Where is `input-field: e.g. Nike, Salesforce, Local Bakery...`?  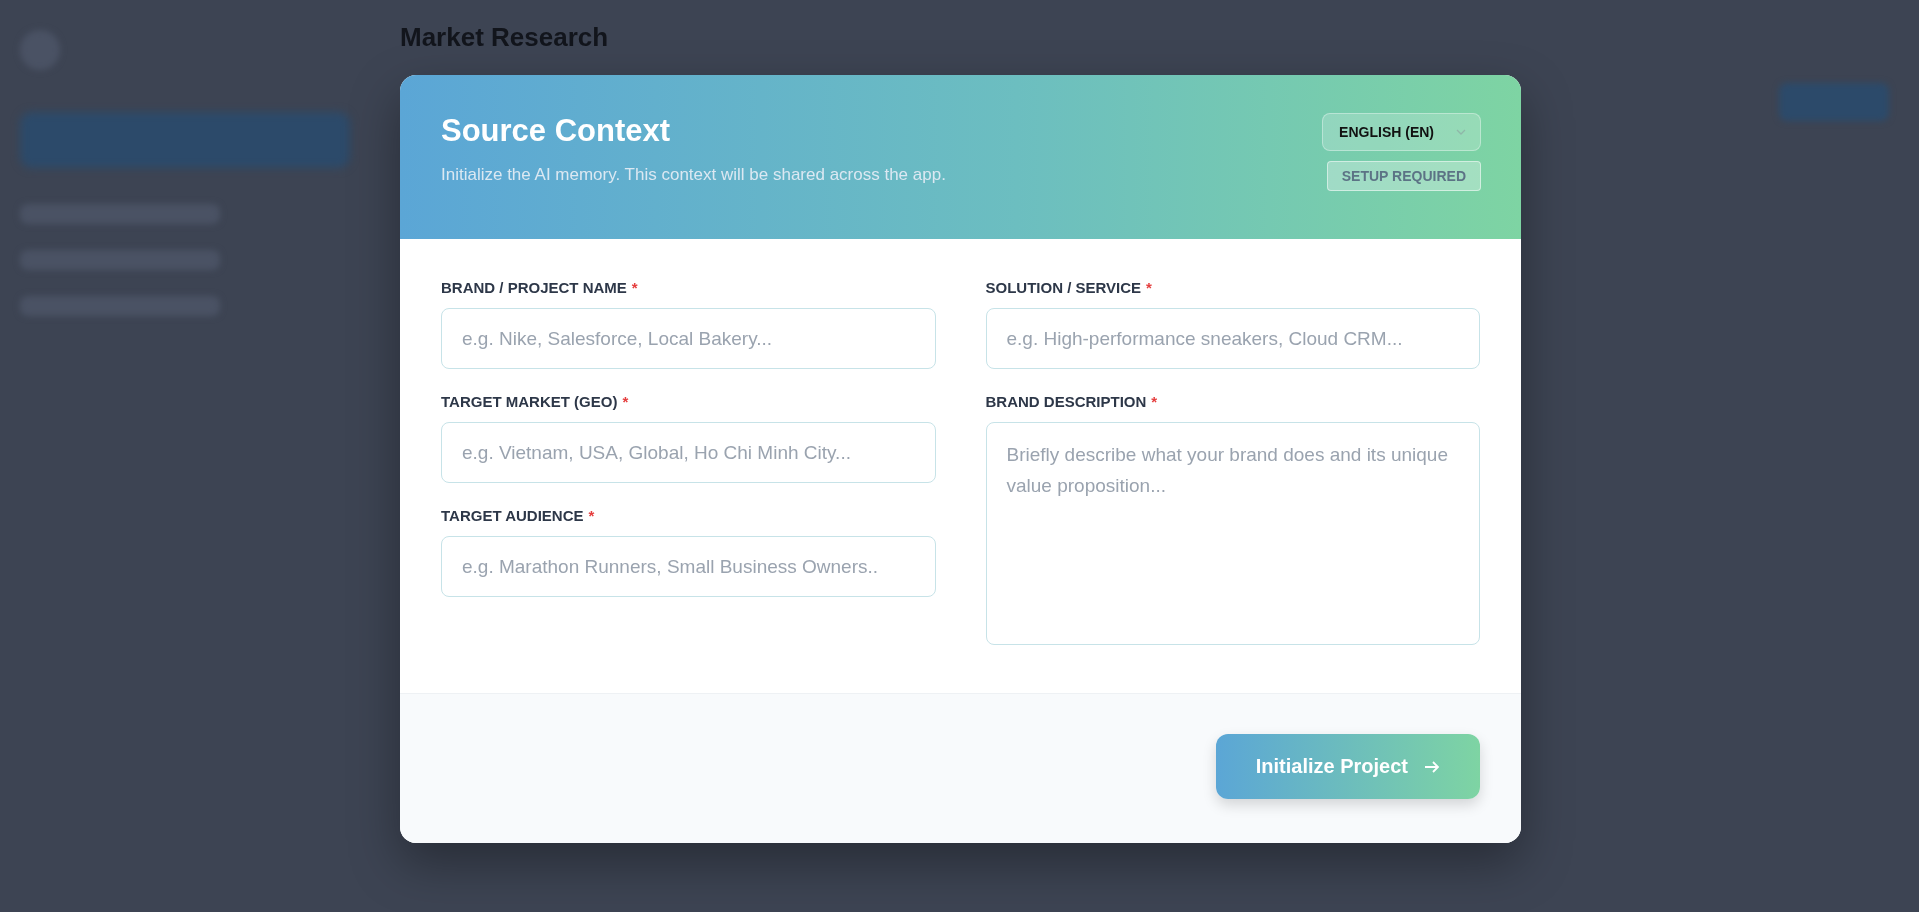
input-field: e.g. Nike, Salesforce, Local Bakery... is located at coordinates (688, 338).